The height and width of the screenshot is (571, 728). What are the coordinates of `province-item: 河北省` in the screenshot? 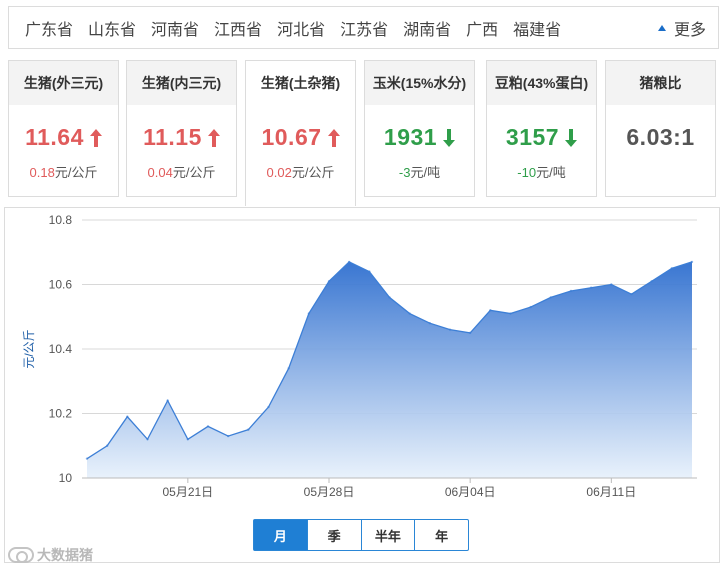 It's located at (301, 28).